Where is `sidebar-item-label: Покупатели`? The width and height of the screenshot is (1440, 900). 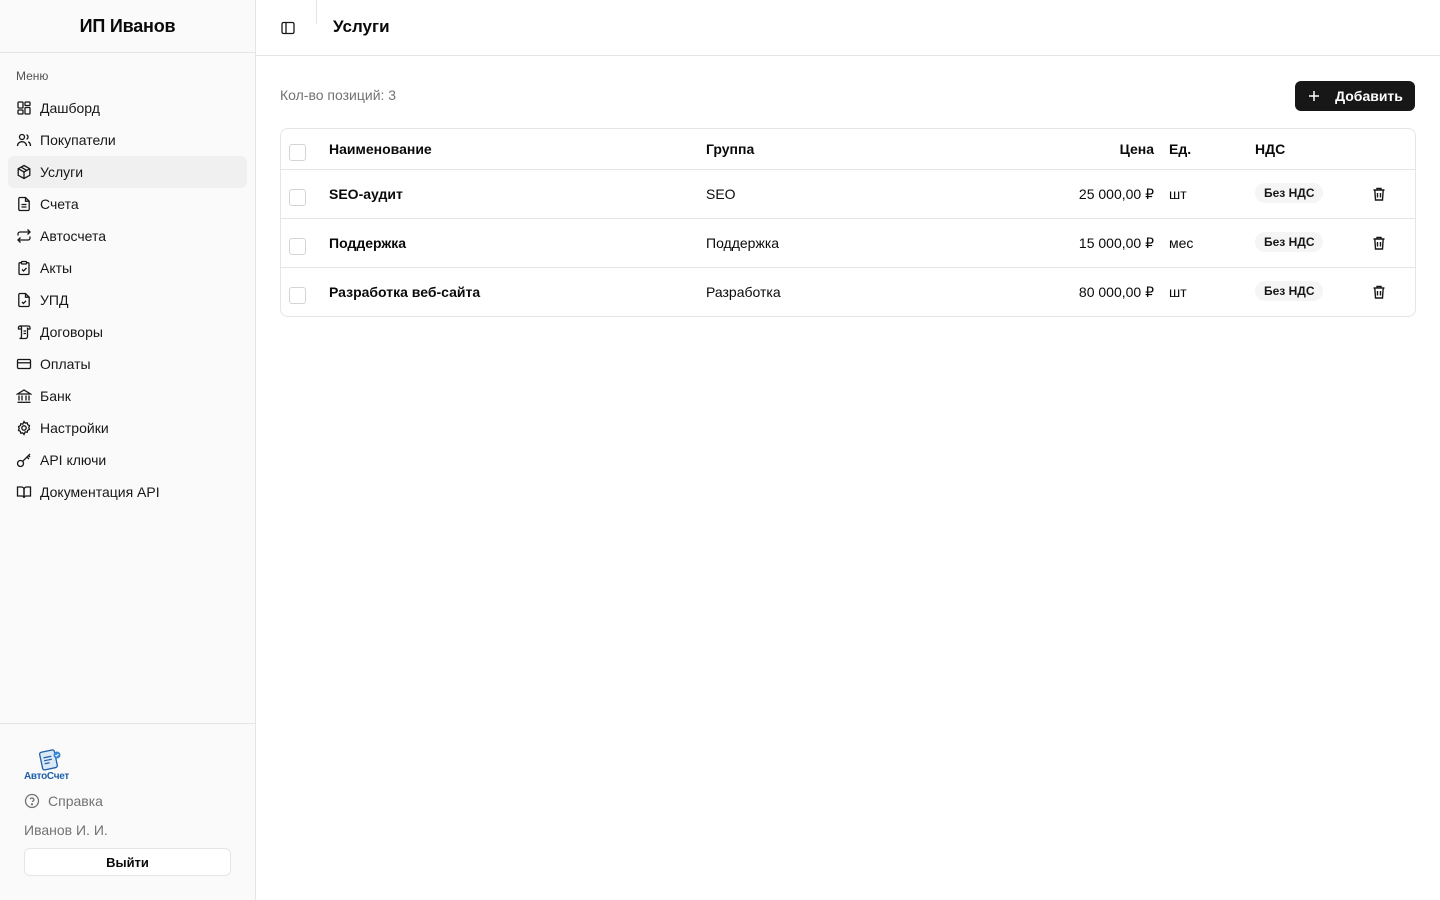 sidebar-item-label: Покупатели is located at coordinates (78, 140).